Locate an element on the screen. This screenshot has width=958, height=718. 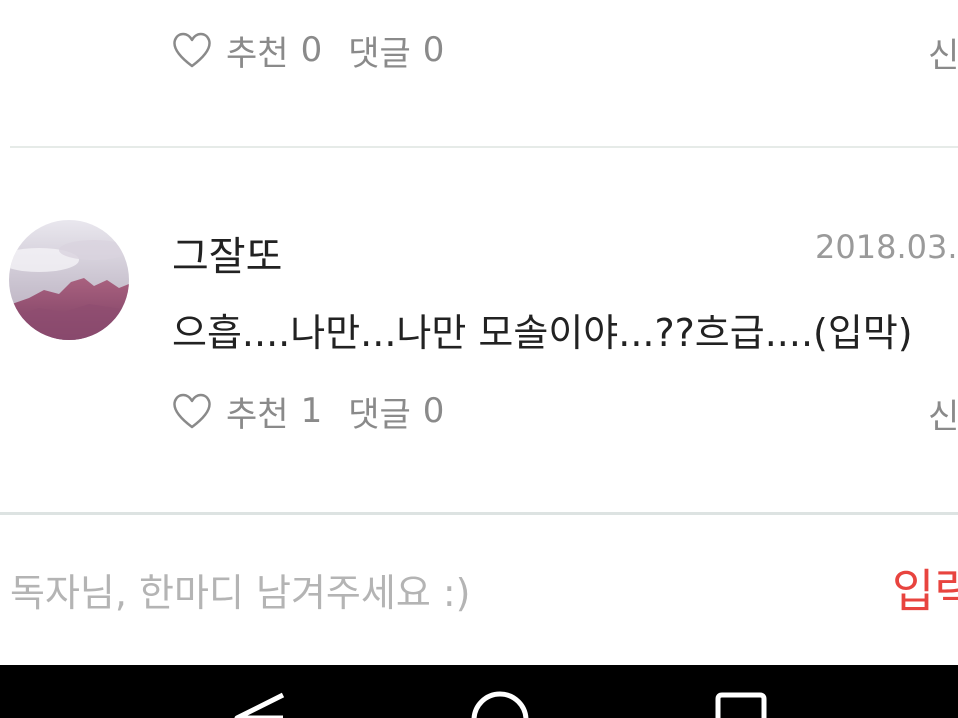
comment-text: 으흡....나만...나만 모솔이야...??흐급....(입막) is located at coordinates (542, 333).